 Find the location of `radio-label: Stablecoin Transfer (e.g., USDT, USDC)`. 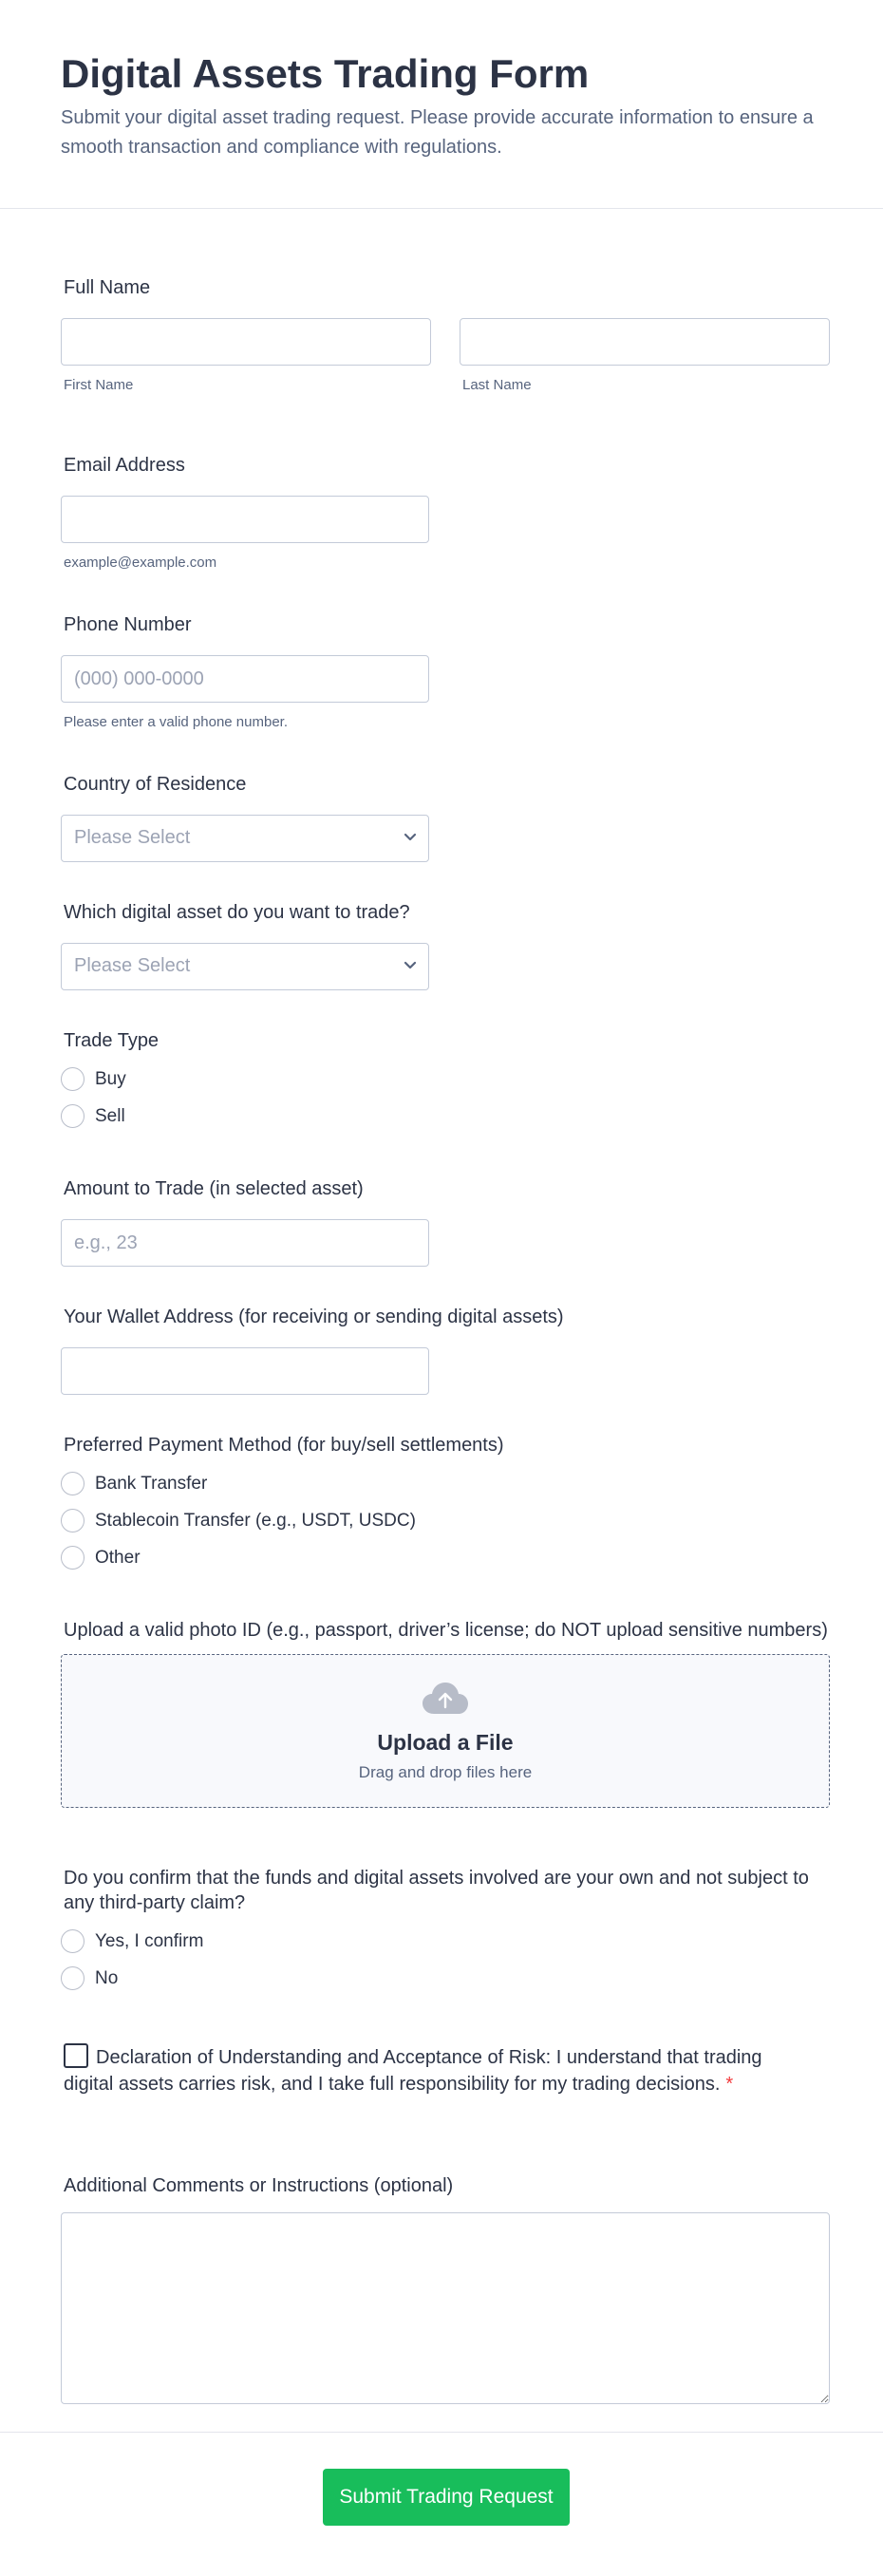

radio-label: Stablecoin Transfer (e.g., USDT, USDC) is located at coordinates (255, 1520).